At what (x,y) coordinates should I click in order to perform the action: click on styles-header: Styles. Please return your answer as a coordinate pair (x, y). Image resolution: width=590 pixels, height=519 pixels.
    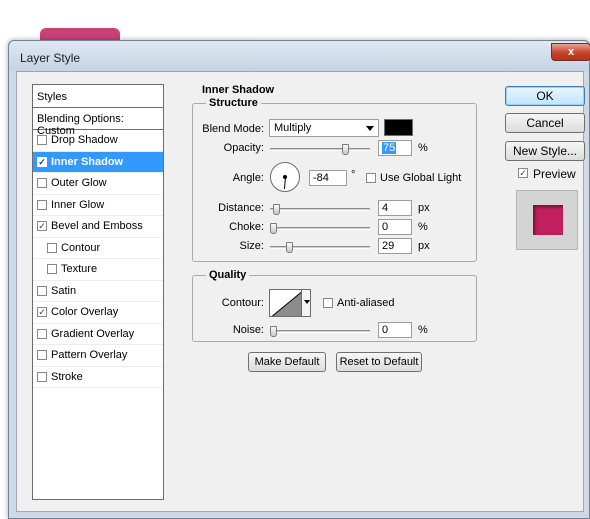
    Looking at the image, I should click on (98, 96).